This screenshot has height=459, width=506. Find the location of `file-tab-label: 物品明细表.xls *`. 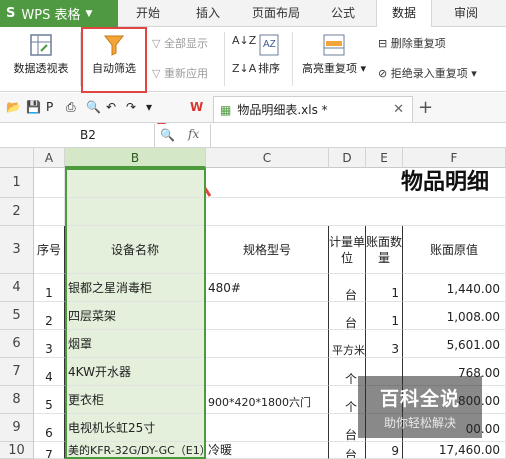

file-tab-label: 物品明细表.xls * is located at coordinates (282, 110).